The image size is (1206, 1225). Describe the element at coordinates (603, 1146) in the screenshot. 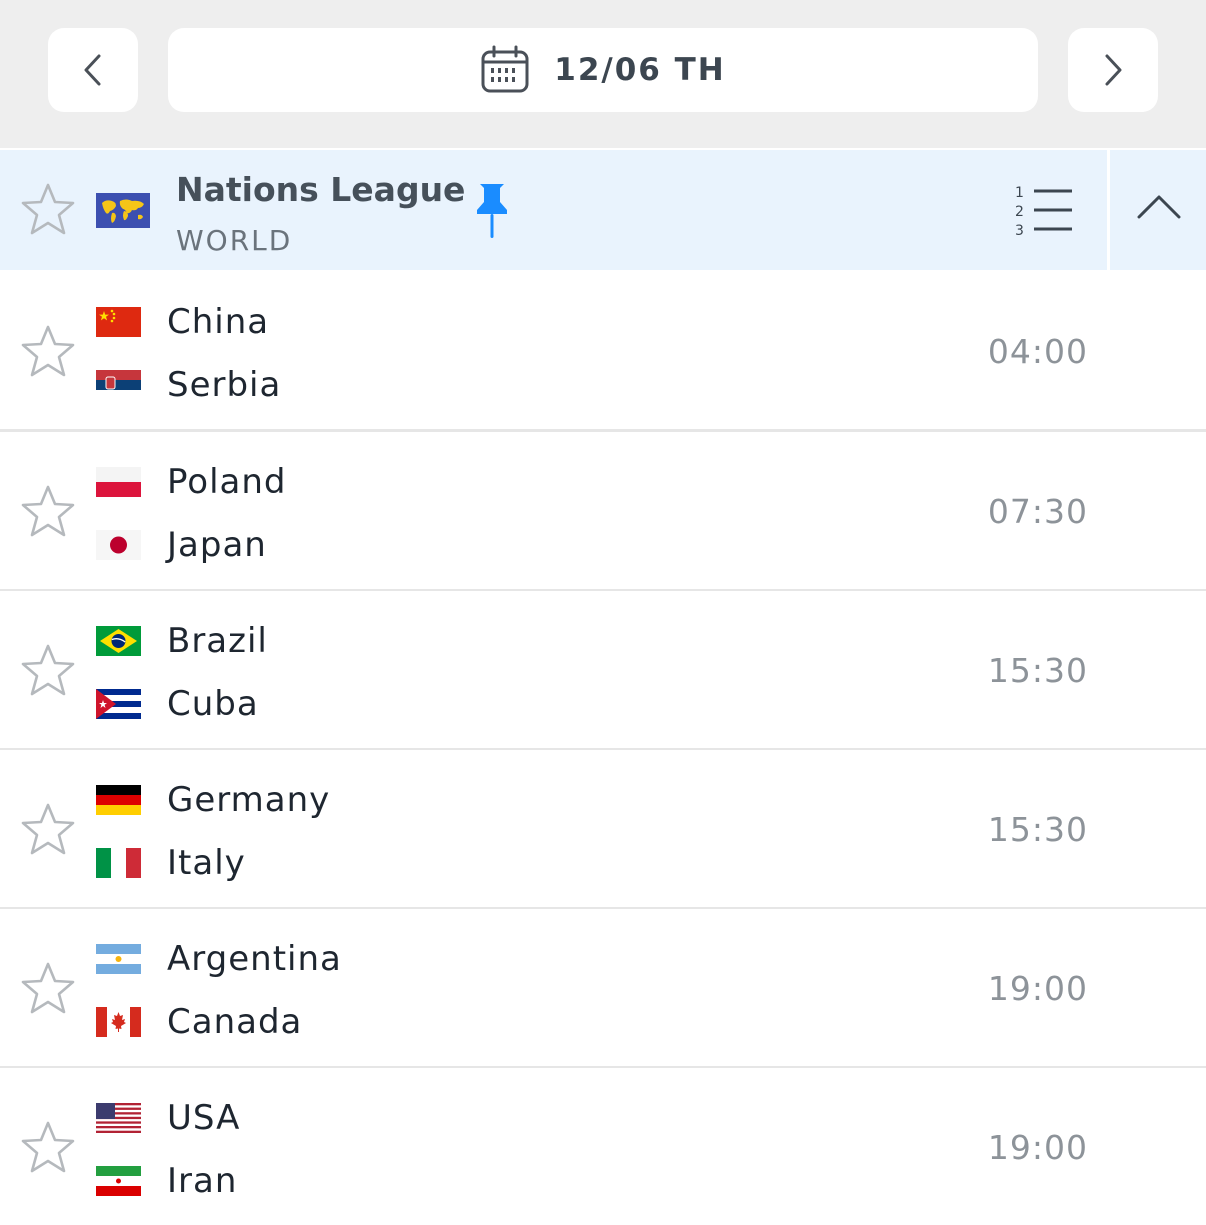

I see `match-row: USA Iran 19:00` at that location.